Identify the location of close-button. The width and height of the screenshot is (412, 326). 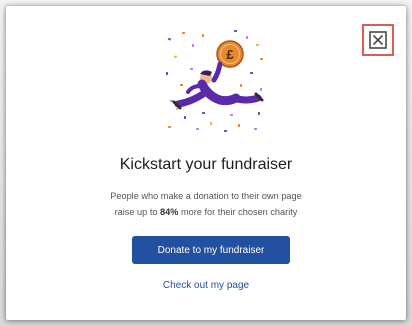
(378, 40).